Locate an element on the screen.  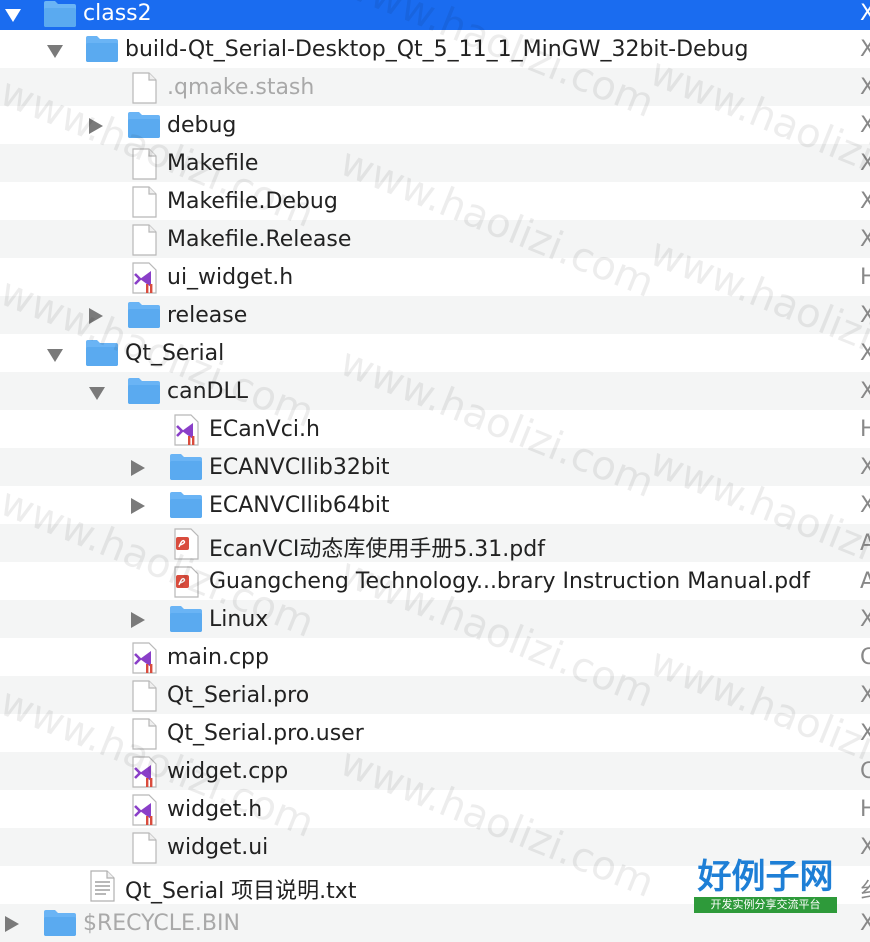
tree-row: EcanVCI动态库使用手册5.31.pdf A is located at coordinates (435, 543).